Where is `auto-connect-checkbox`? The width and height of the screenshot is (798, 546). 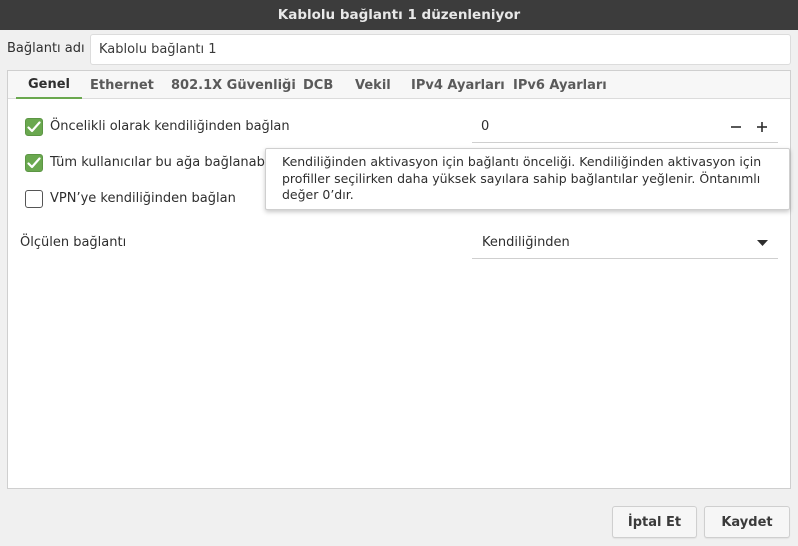
auto-connect-checkbox is located at coordinates (34, 127).